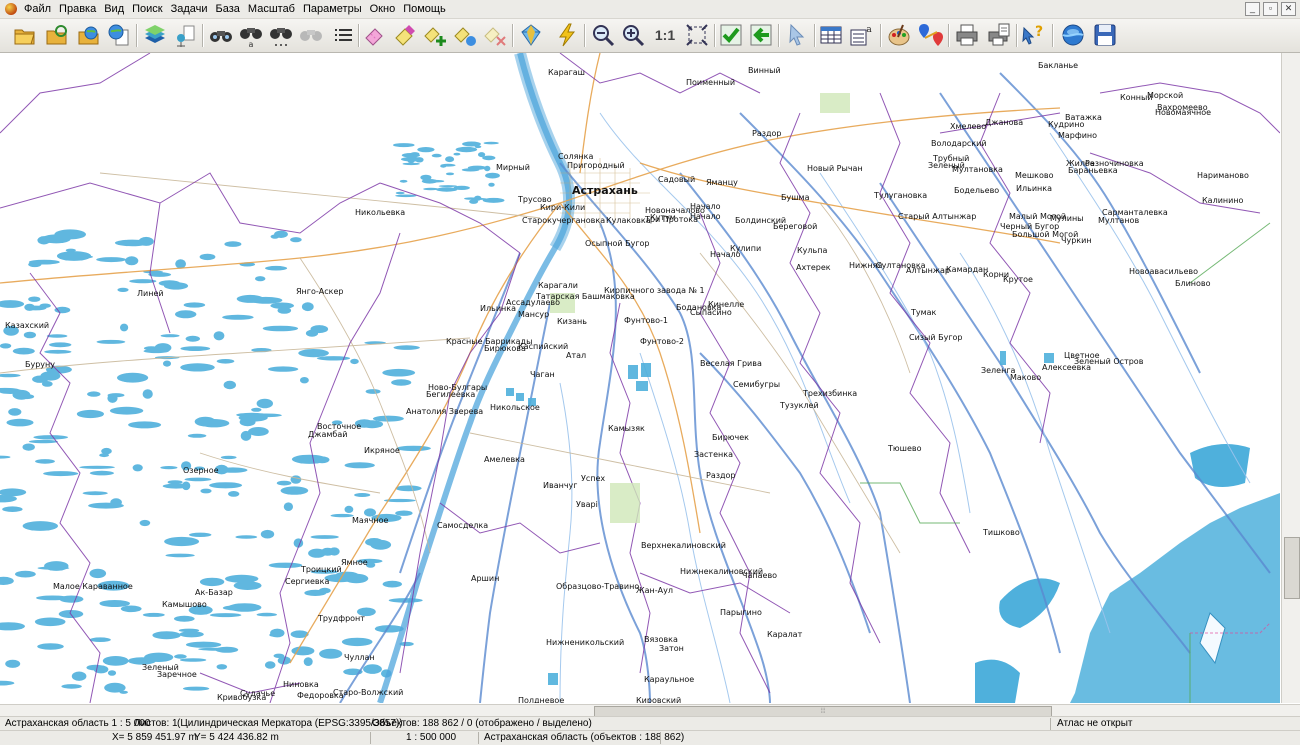 This screenshot has height=745, width=1300. I want to click on map-label: Мултановка, so click(977, 169).